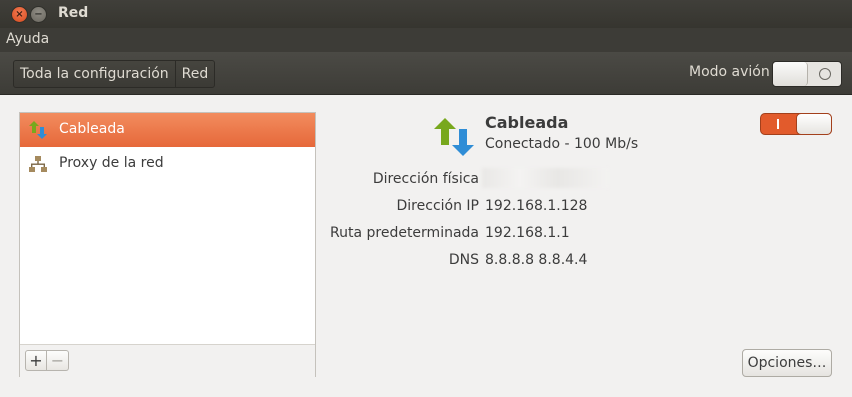  What do you see at coordinates (562, 144) in the screenshot?
I see `connection-status: Conectado - 100 Mb/s` at bounding box center [562, 144].